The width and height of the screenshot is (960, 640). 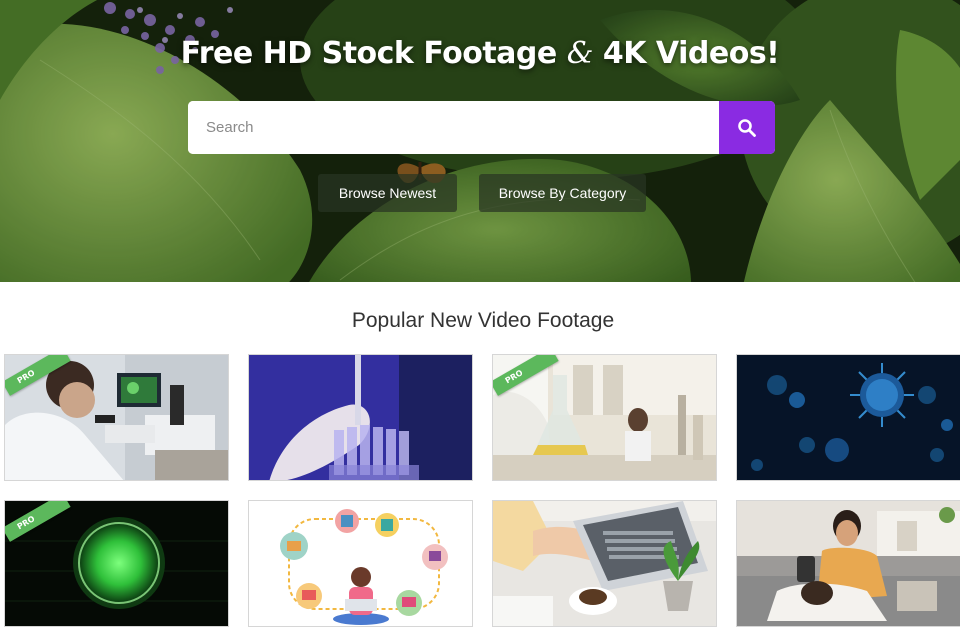 I want to click on video-thumbnail-laptop-coffee-desk, so click(x=604, y=563).